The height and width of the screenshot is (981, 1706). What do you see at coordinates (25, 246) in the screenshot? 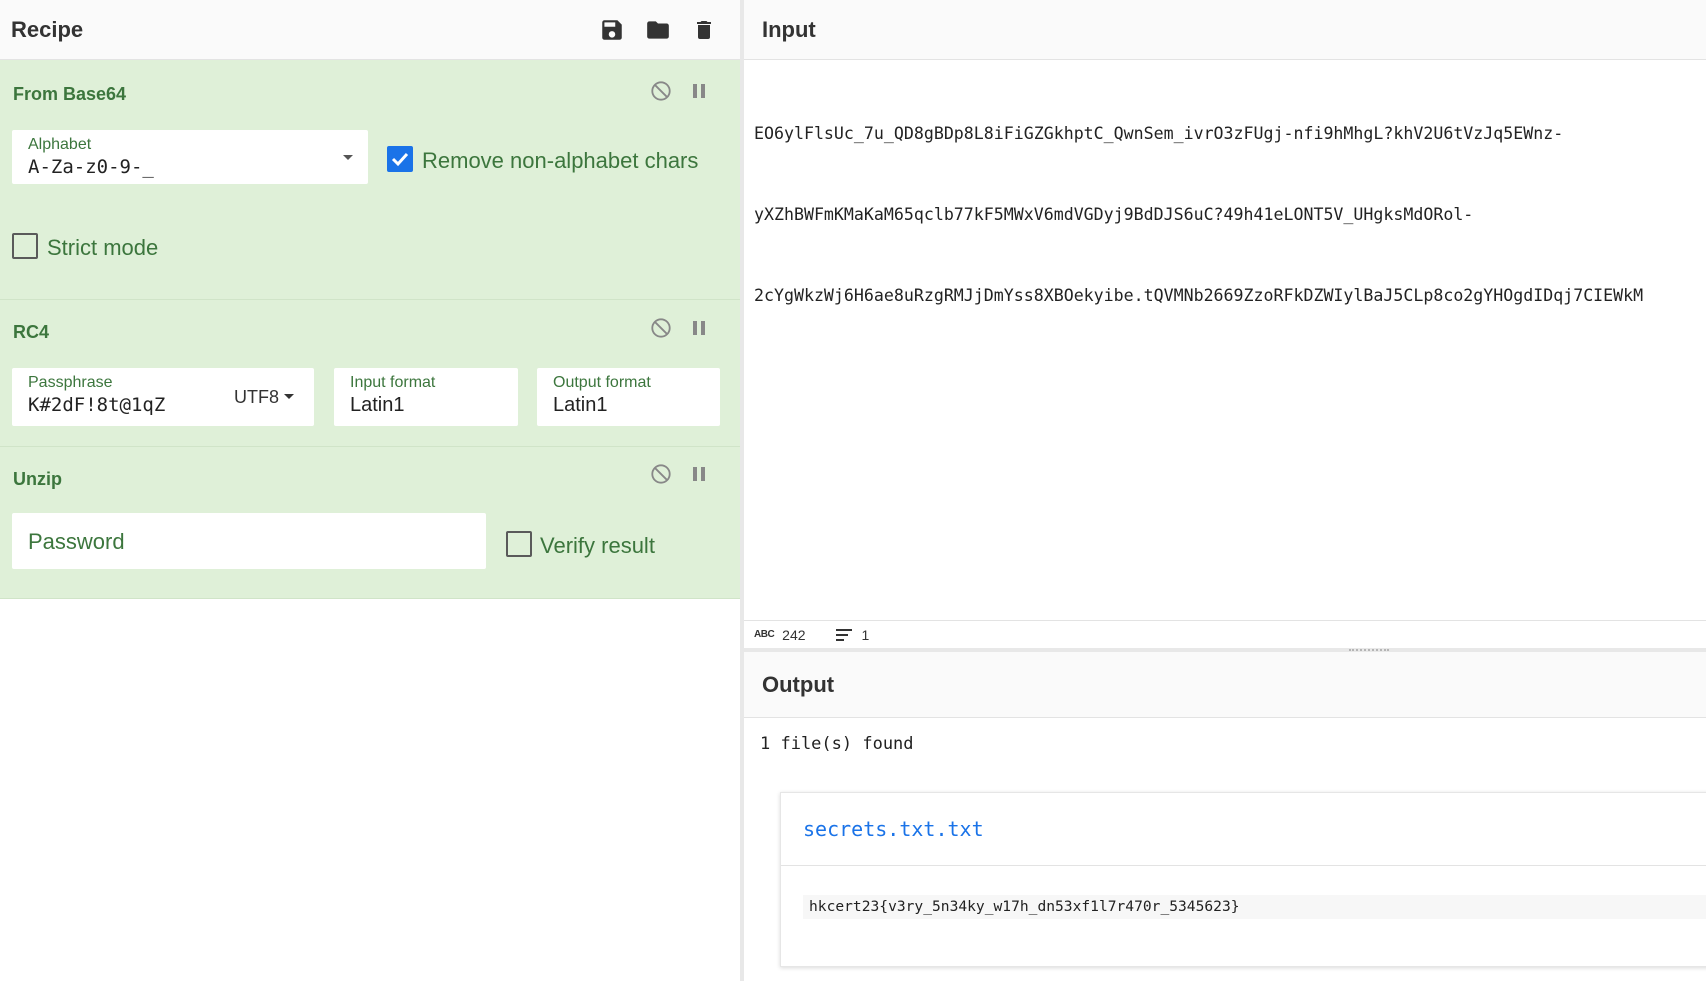
I see `strict-mode-checkbox` at bounding box center [25, 246].